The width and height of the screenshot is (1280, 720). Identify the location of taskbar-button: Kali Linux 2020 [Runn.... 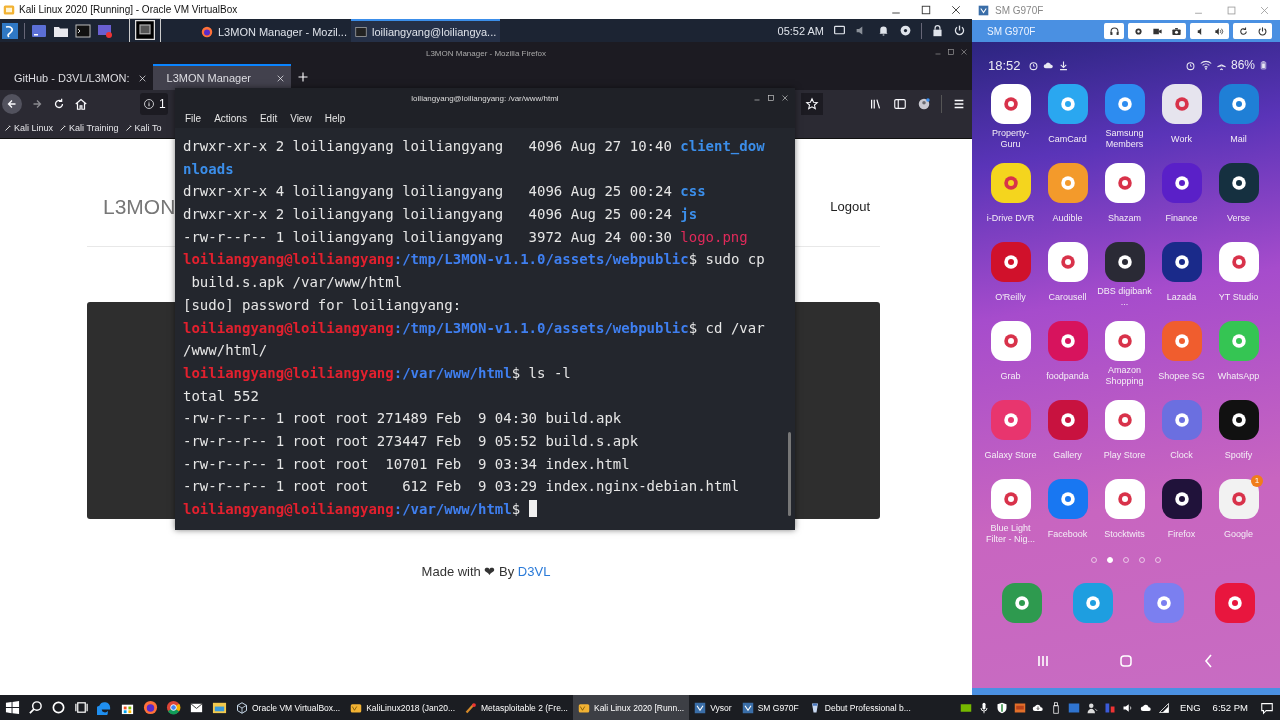
(631, 707).